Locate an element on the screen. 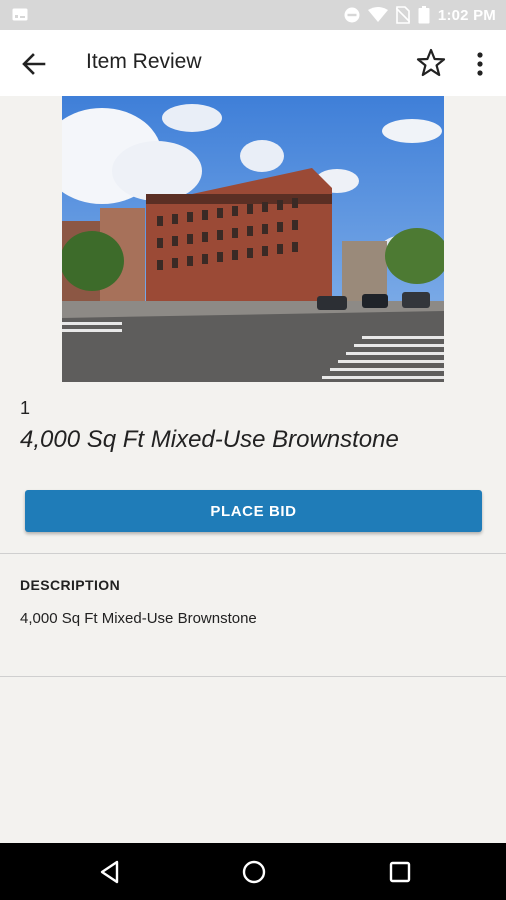 The height and width of the screenshot is (900, 506). clock: 1:02 PM is located at coordinates (466, 15).